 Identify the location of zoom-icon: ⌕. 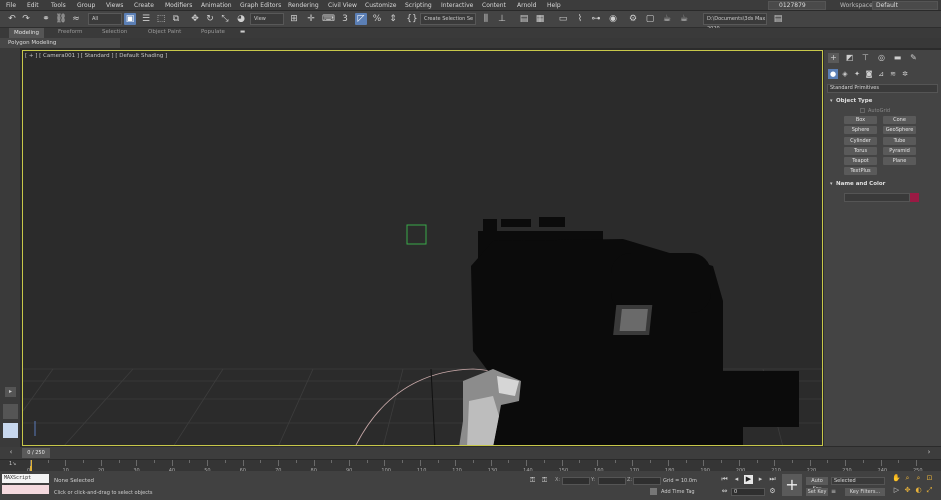
(907, 478).